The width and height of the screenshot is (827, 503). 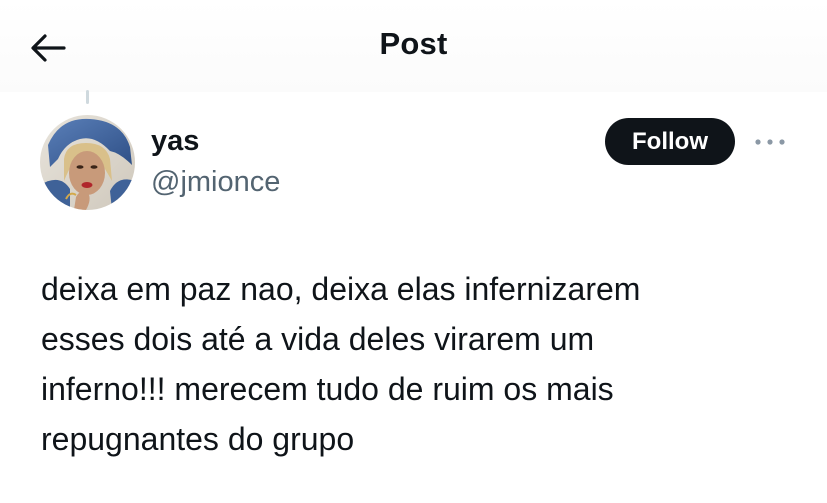 What do you see at coordinates (175, 141) in the screenshot?
I see `author-display-name: yas` at bounding box center [175, 141].